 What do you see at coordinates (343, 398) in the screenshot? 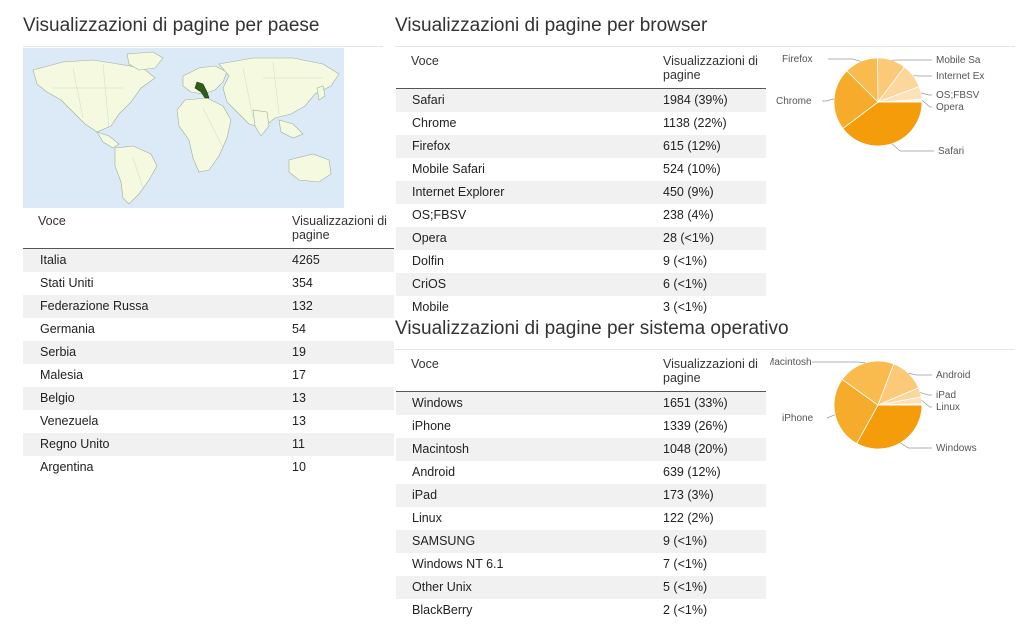
I see `row-value: 13` at bounding box center [343, 398].